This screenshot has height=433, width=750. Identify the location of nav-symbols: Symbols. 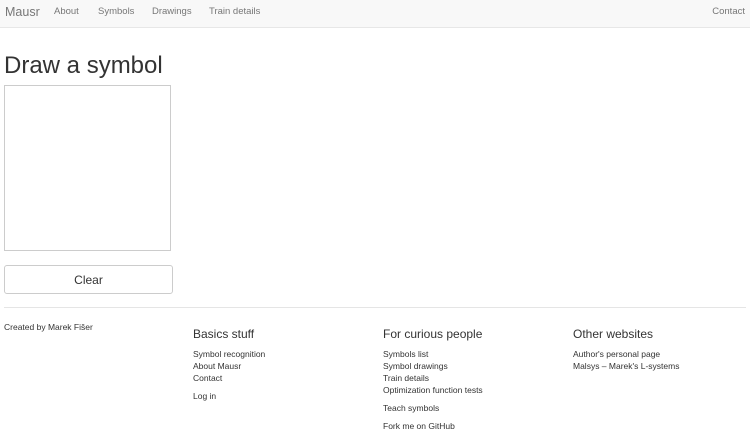
(116, 11).